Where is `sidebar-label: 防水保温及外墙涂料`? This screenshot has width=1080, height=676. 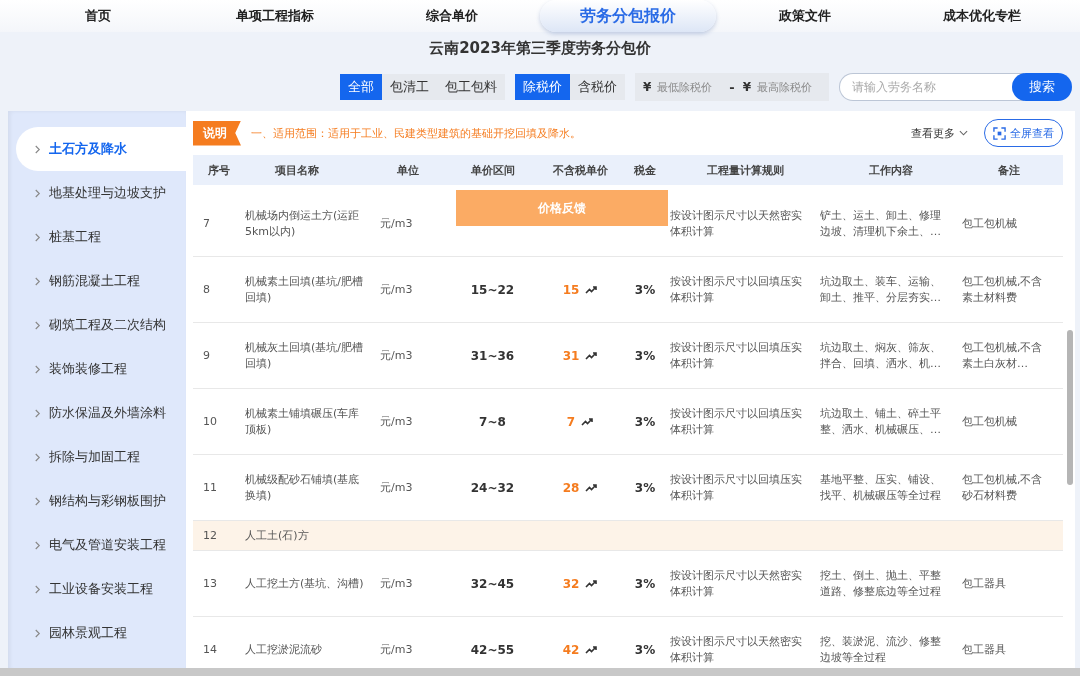 sidebar-label: 防水保温及外墙涂料 is located at coordinates (107, 413).